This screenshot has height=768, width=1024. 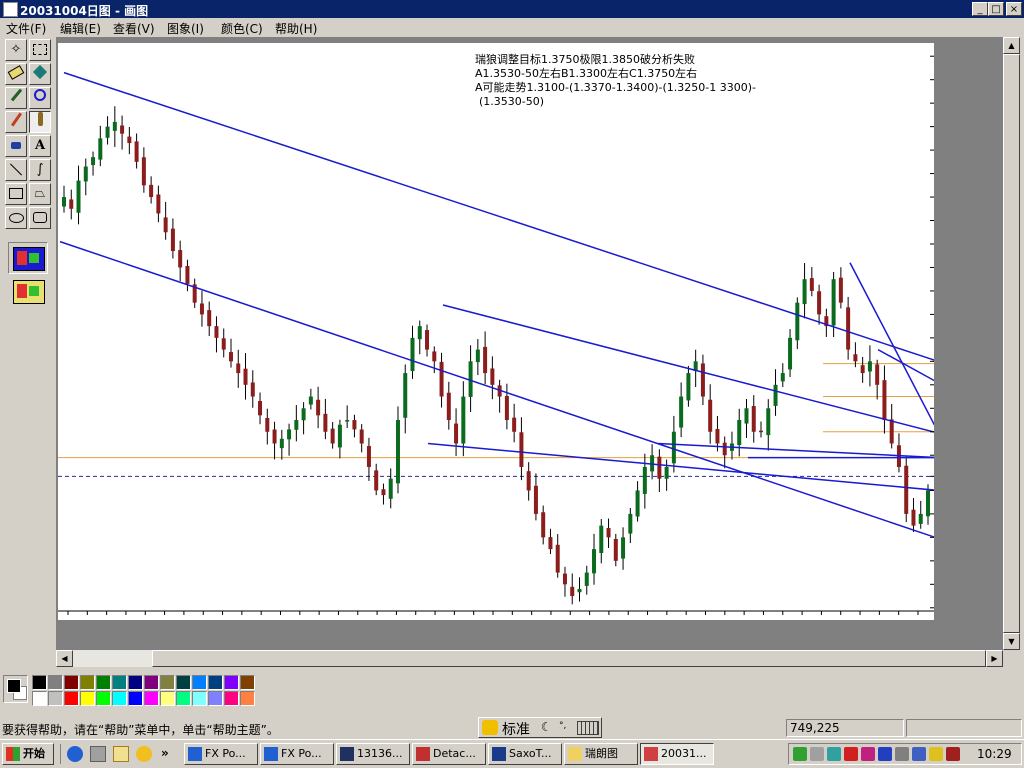 I want to click on rounded-rect-tool-icon, so click(x=40, y=218).